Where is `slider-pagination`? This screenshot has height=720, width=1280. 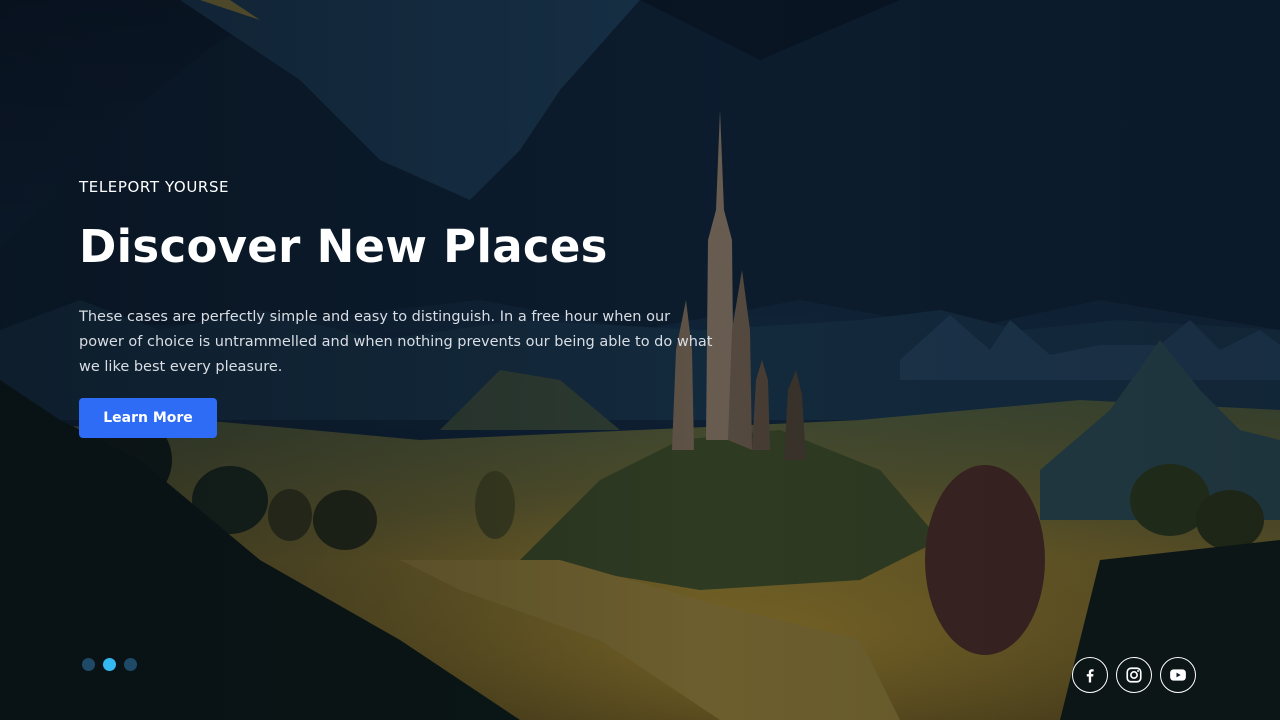
slider-pagination is located at coordinates (109, 664).